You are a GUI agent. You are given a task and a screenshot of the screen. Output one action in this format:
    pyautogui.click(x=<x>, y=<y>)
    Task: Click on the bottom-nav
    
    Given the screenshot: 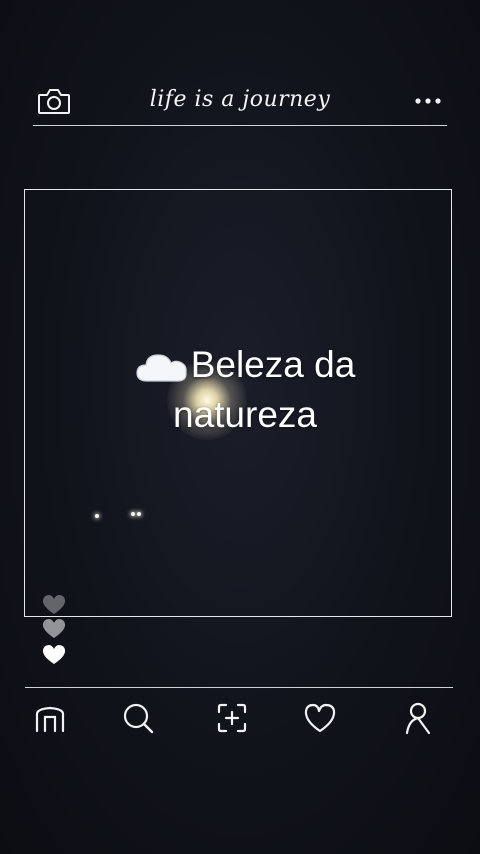 What is the action you would take?
    pyautogui.click(x=240, y=718)
    